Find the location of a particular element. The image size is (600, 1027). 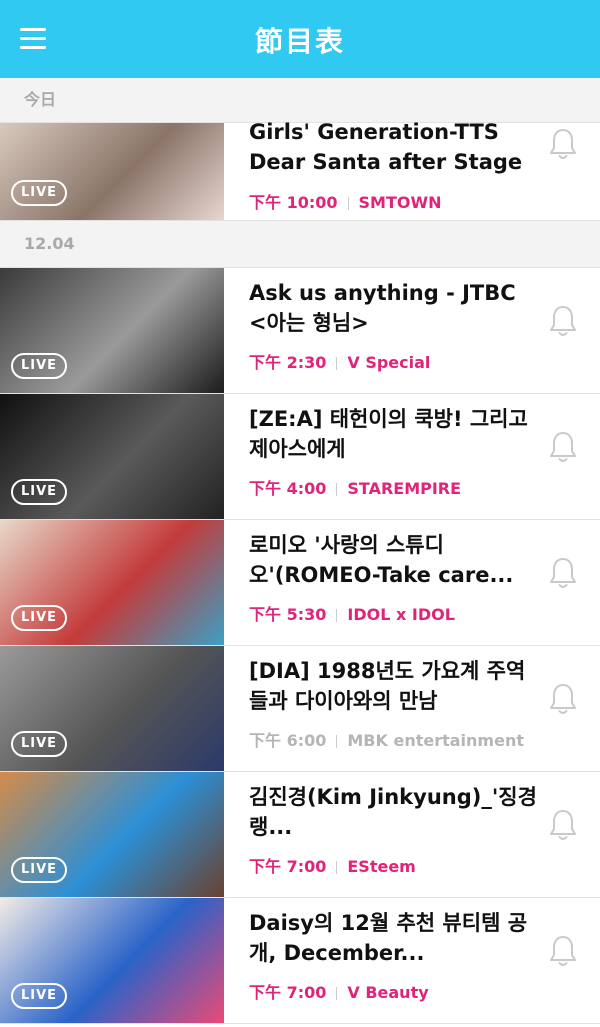

channel-name: SMTOWN is located at coordinates (400, 202).